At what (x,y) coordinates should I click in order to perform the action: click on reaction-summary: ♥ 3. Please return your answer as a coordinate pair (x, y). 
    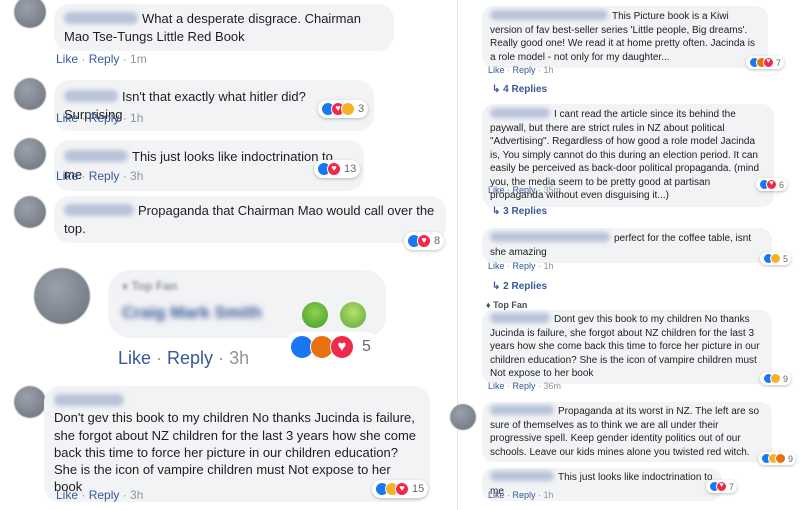
    Looking at the image, I should click on (343, 109).